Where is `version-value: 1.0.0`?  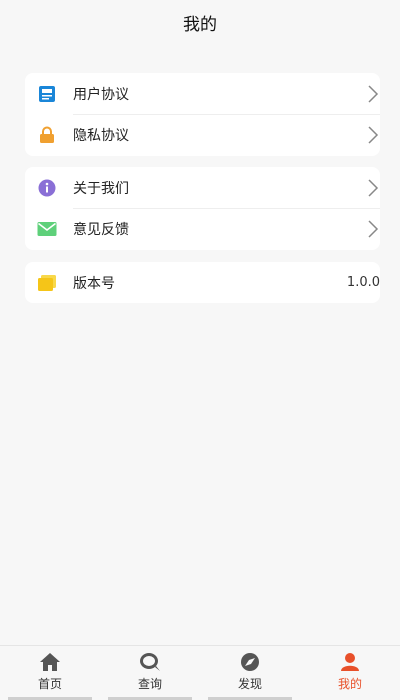
version-value: 1.0.0 is located at coordinates (363, 282).